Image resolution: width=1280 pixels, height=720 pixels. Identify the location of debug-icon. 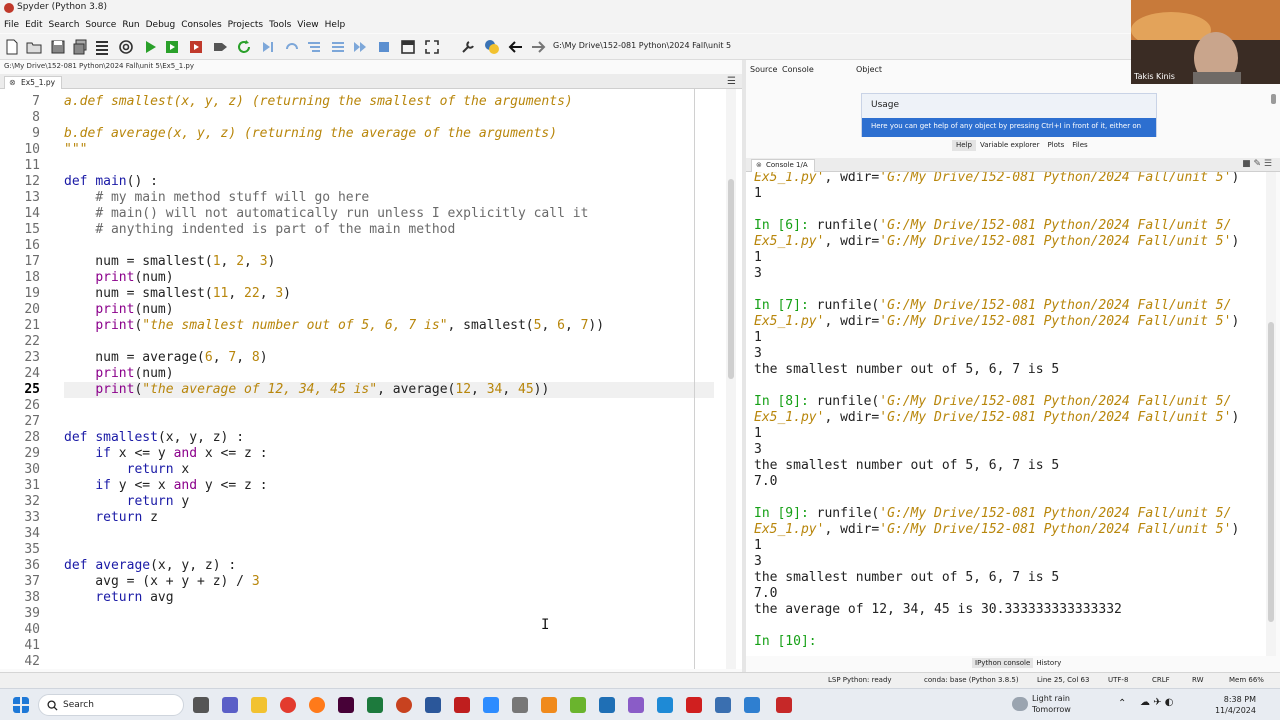
(268, 47).